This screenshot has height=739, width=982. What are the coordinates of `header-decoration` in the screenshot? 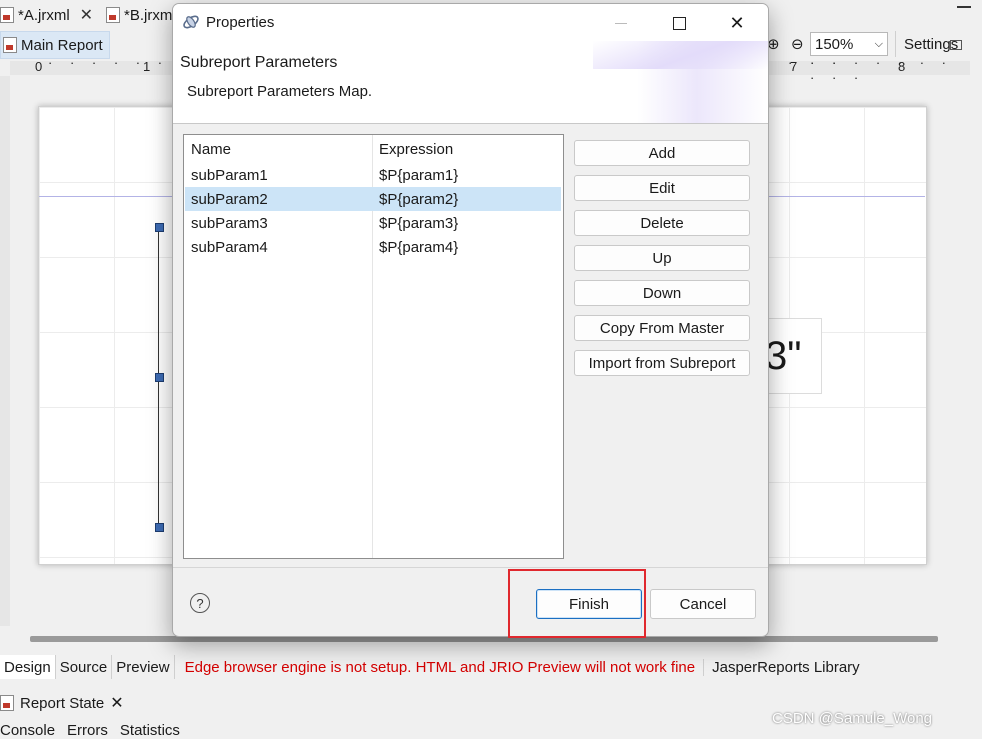 It's located at (680, 55).